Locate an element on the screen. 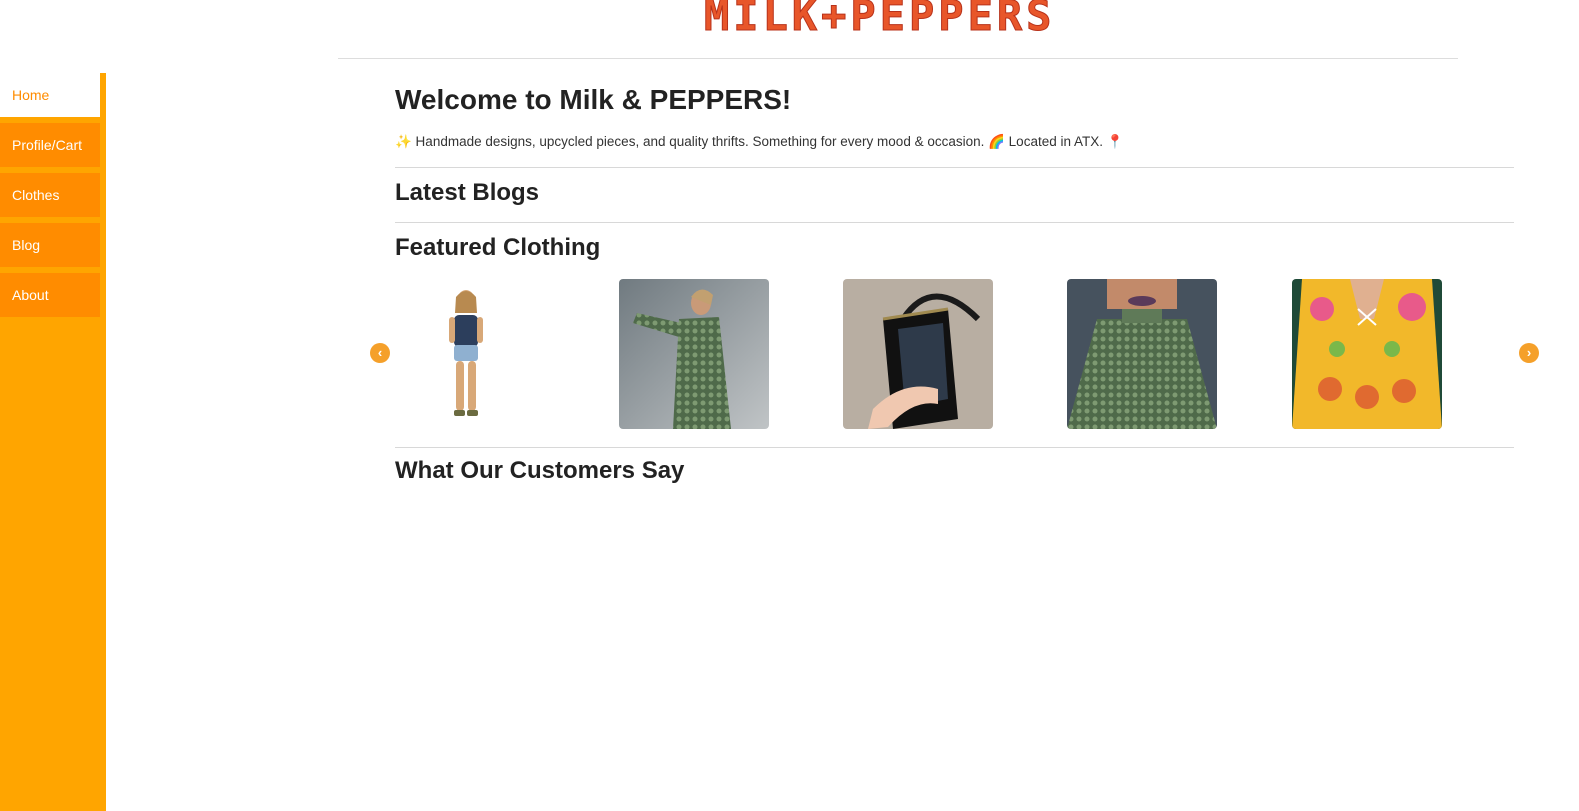 The width and height of the screenshot is (1579, 811). site-logo: MILK+PEPPERS is located at coordinates (900, 20).